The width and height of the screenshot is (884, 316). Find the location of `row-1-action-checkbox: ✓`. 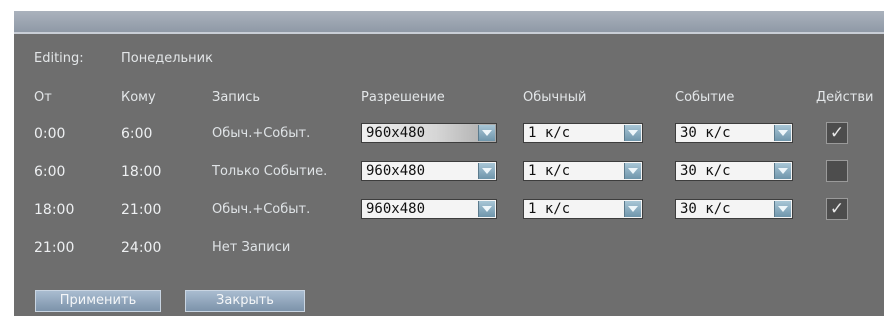

row-1-action-checkbox: ✓ is located at coordinates (837, 133).